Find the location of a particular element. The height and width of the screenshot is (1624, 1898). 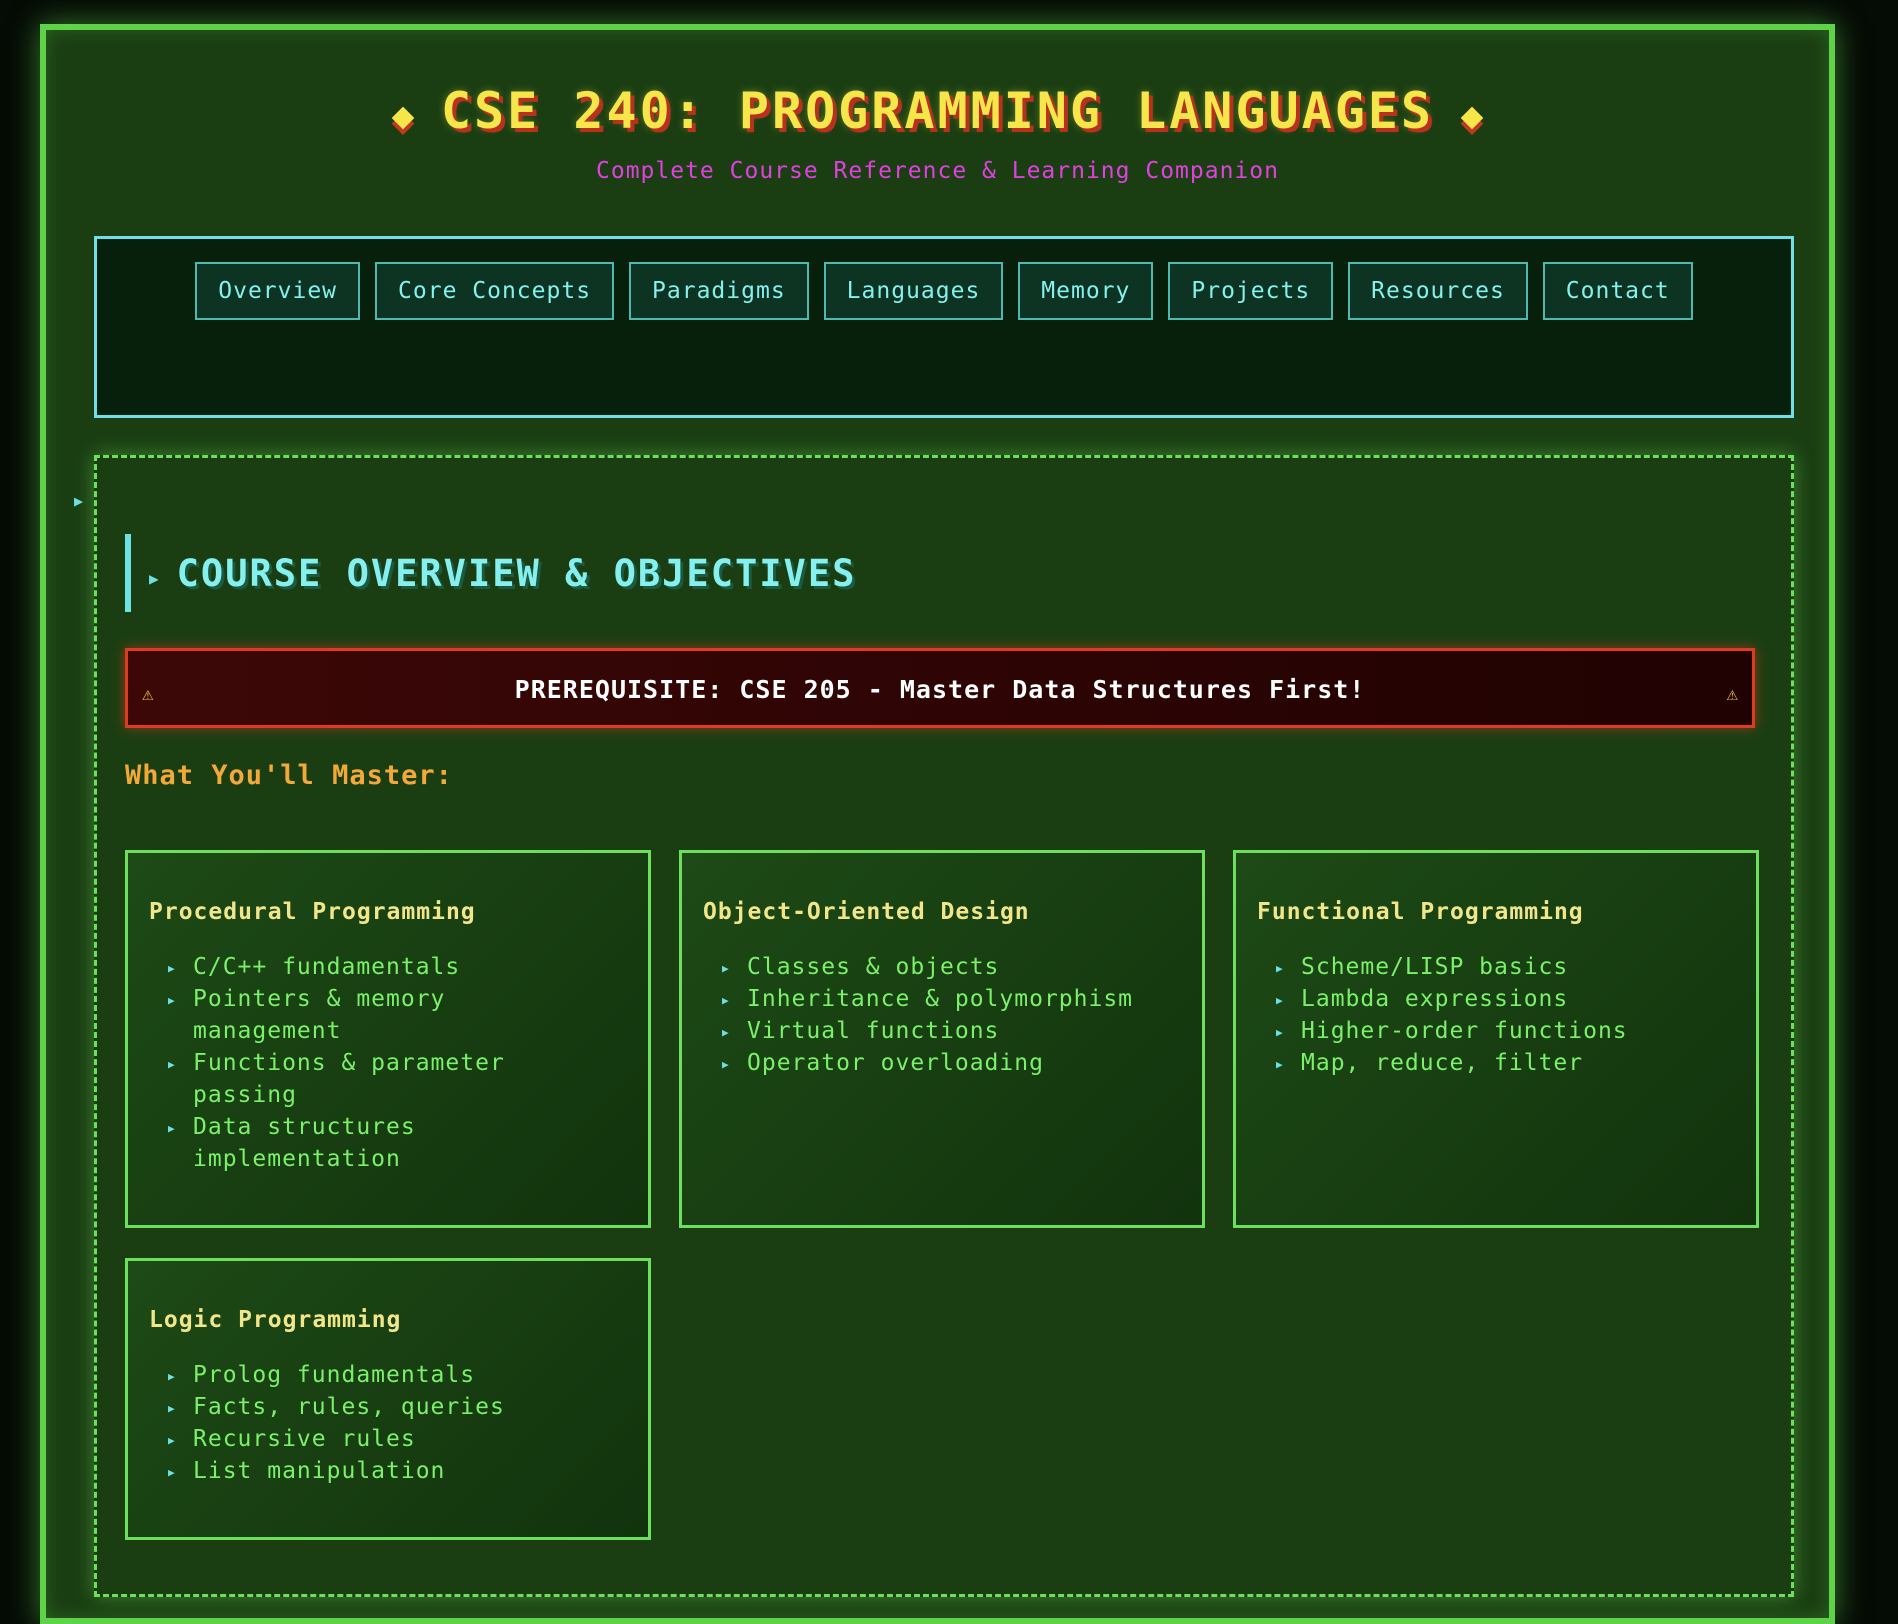

diamond-right-icon is located at coordinates (1472, 118).